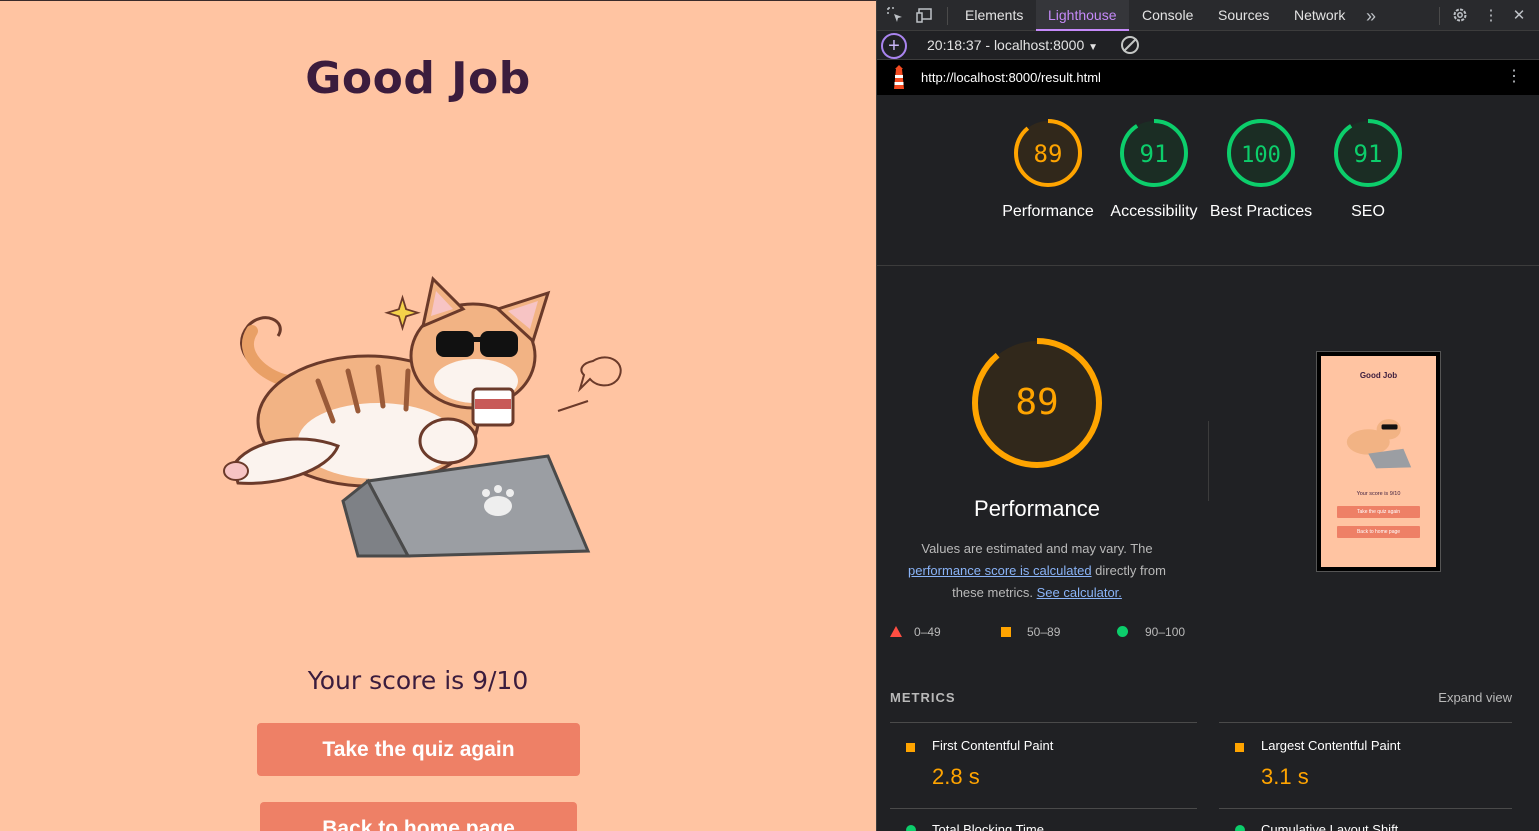 The height and width of the screenshot is (831, 1539). I want to click on gauge-ring: 89, so click(1048, 153).